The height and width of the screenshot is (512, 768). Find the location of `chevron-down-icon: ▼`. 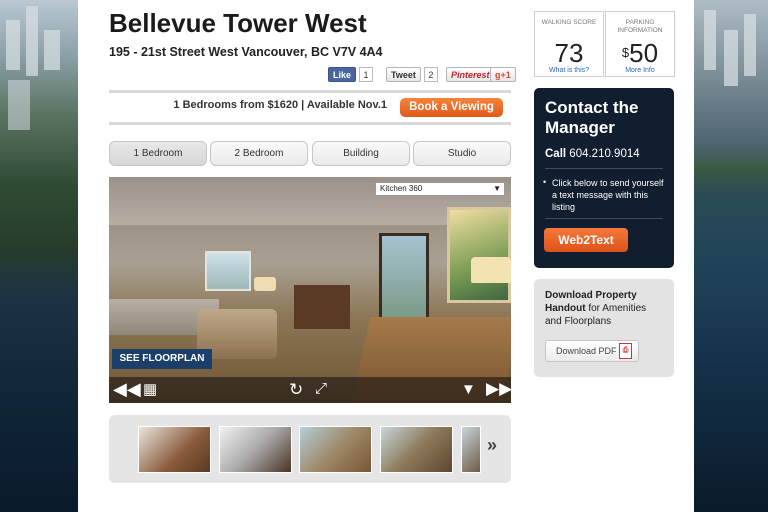

chevron-down-icon: ▼ is located at coordinates (497, 188).